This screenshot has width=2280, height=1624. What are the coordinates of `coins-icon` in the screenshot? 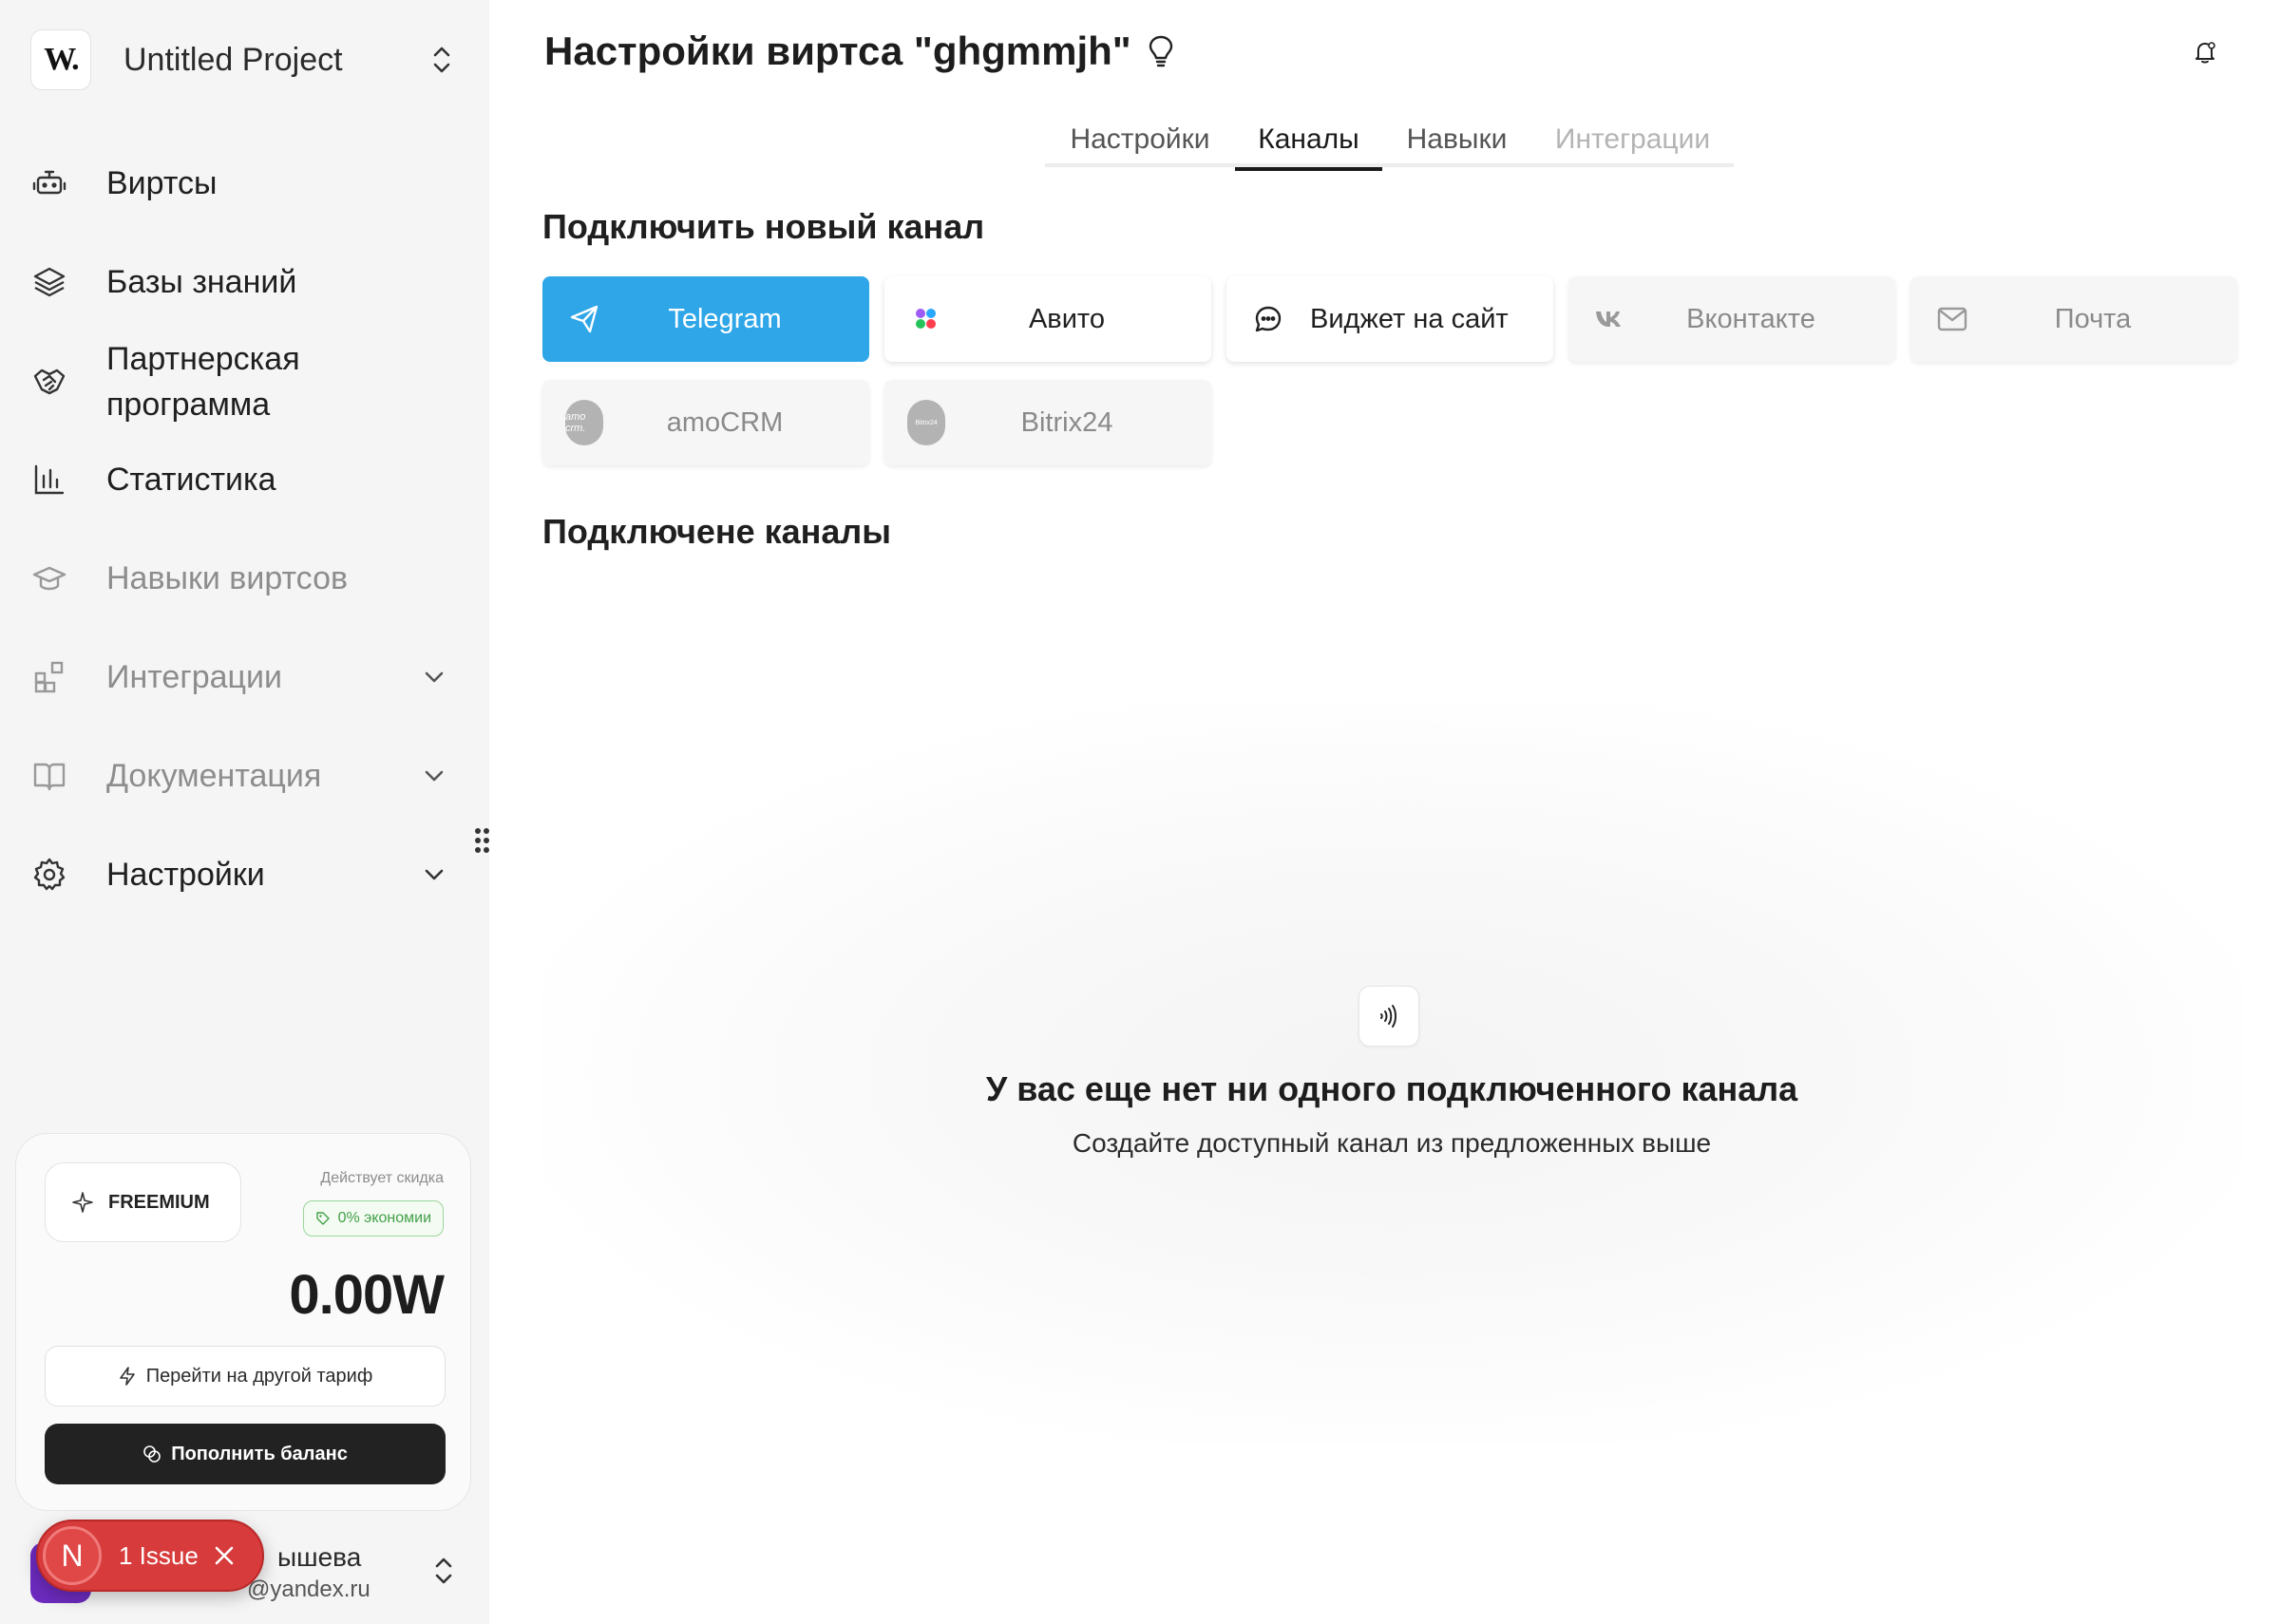 It's located at (152, 1454).